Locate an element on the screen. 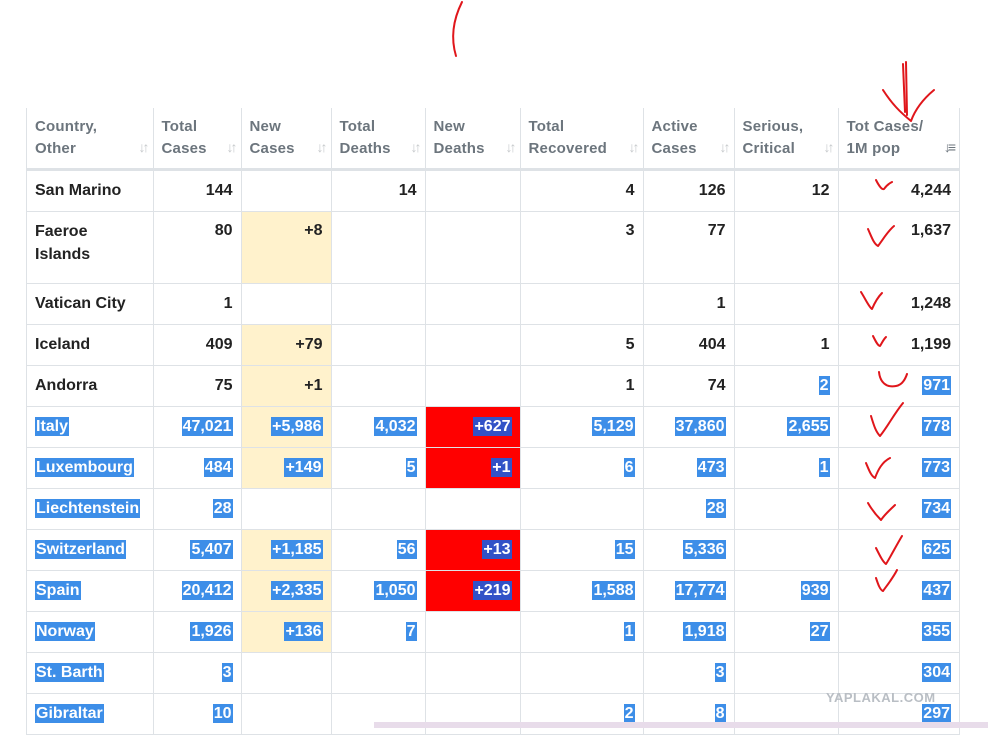 The width and height of the screenshot is (988, 735). cell-value: Spain is located at coordinates (58, 590).